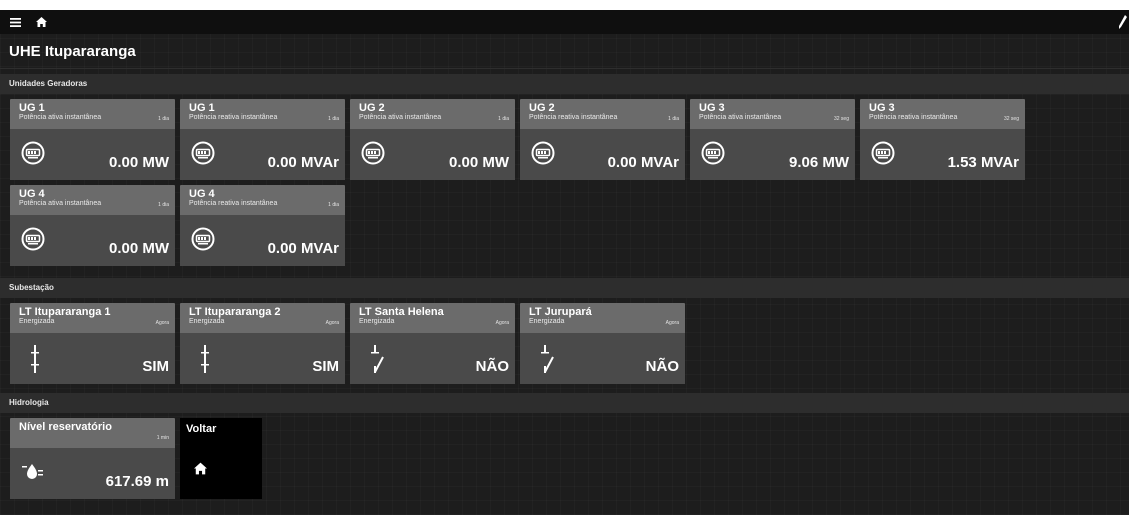  What do you see at coordinates (235, 312) in the screenshot?
I see `tile-title: LT Itupararanga 2` at bounding box center [235, 312].